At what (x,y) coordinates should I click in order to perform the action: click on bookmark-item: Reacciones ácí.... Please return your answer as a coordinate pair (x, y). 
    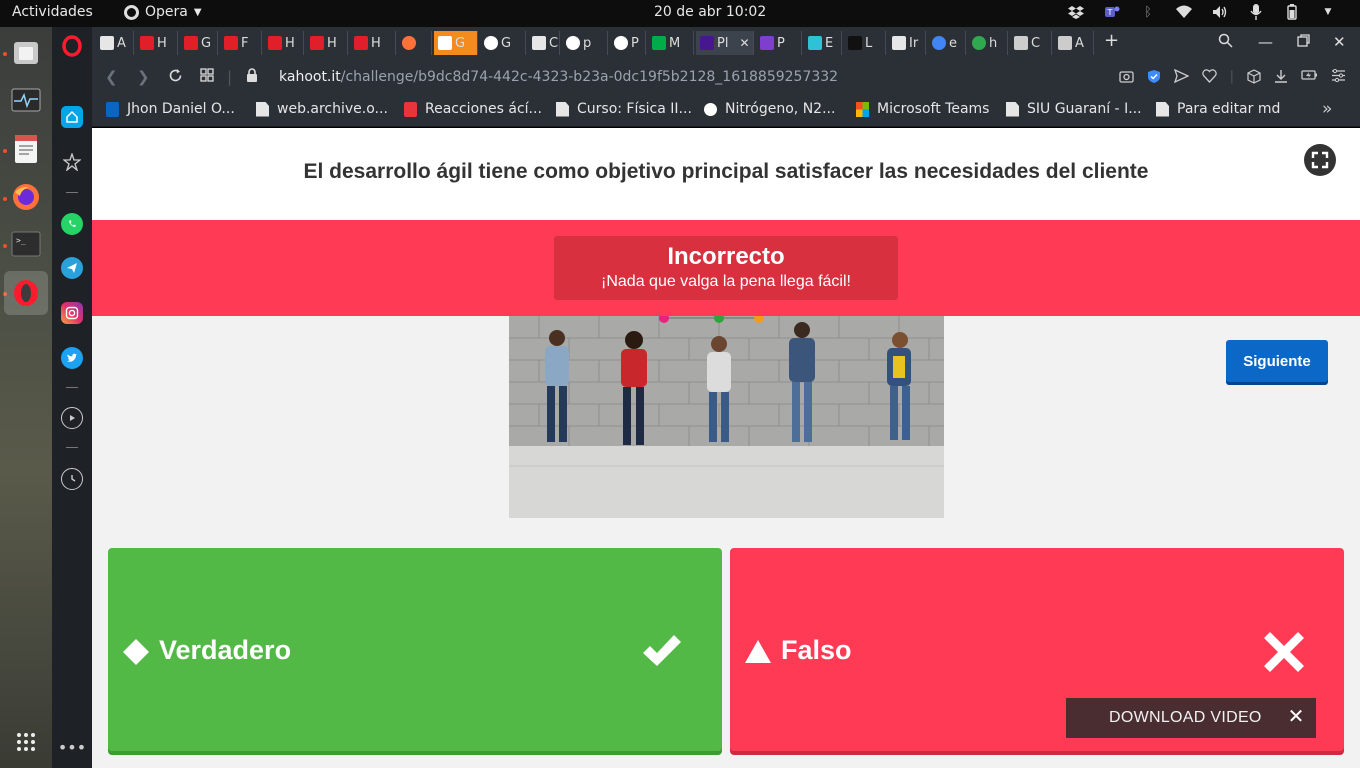
    Looking at the image, I should click on (473, 109).